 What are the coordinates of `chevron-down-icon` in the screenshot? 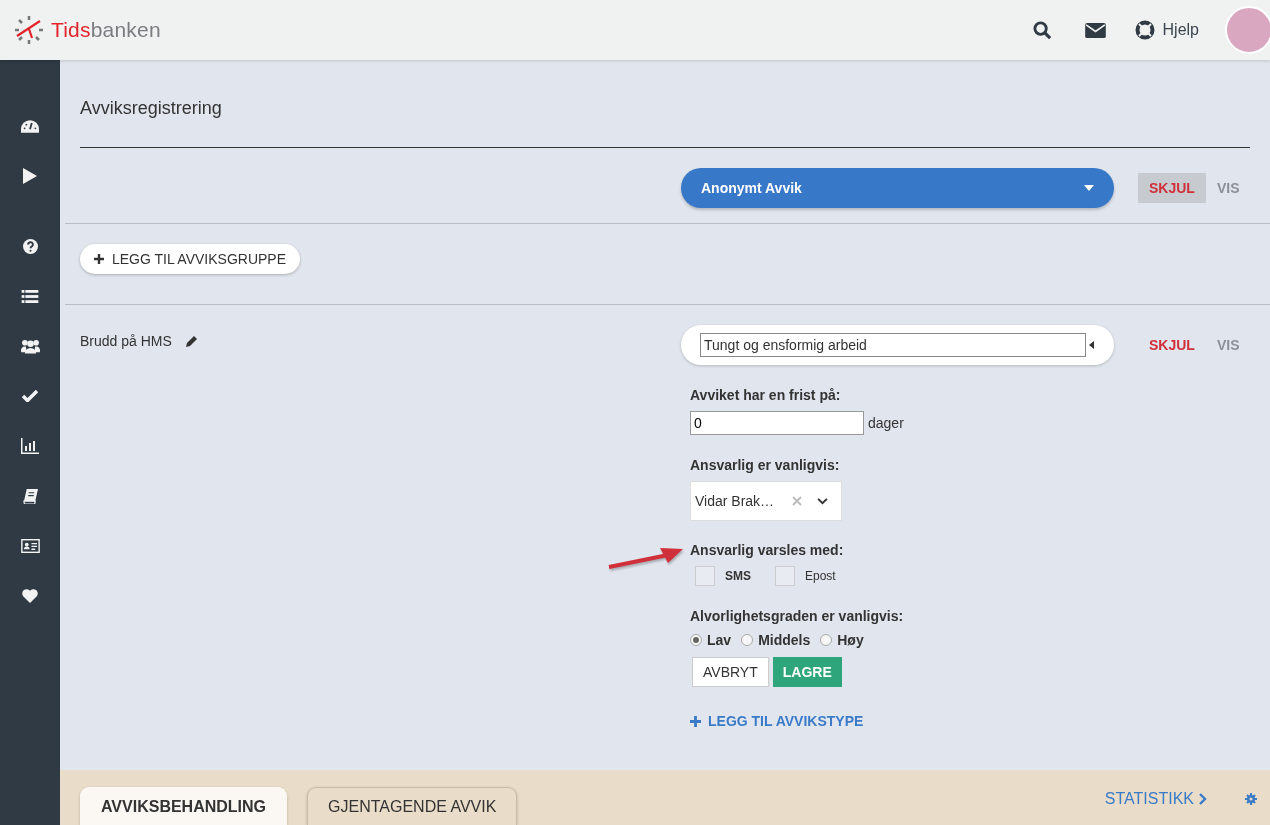 It's located at (823, 501).